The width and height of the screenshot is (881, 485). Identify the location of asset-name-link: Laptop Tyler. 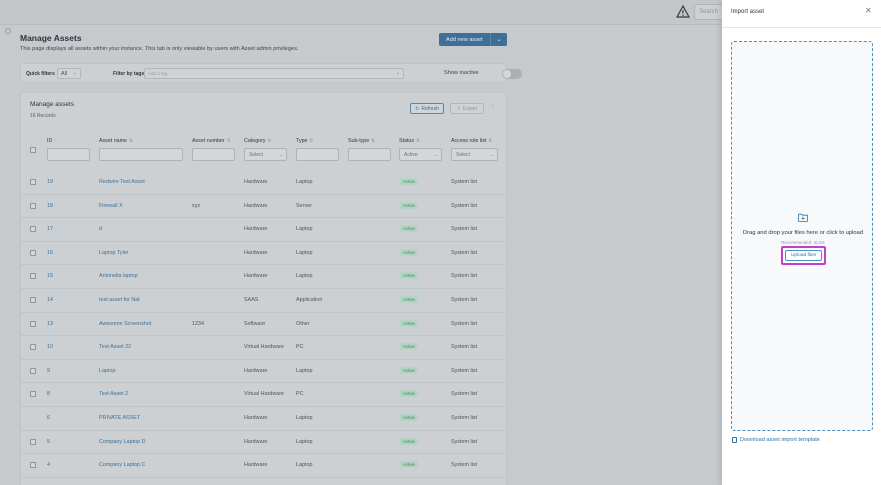
(114, 253).